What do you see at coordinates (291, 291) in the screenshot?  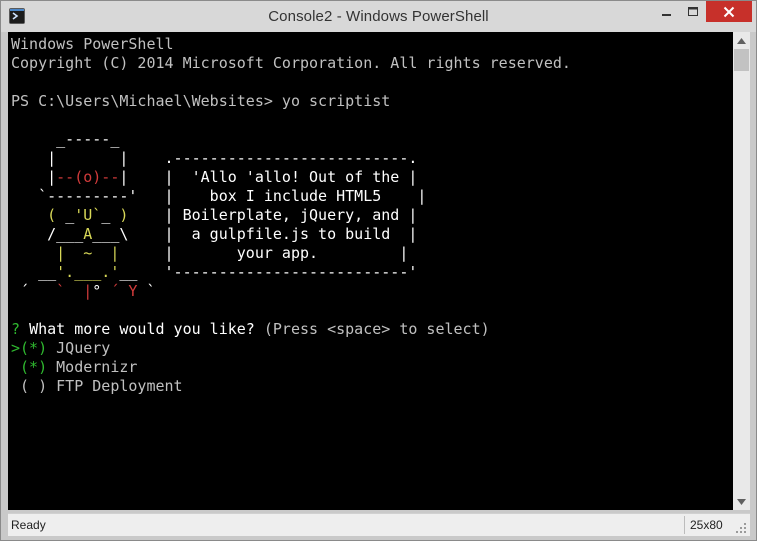 I see `console-line: ´ ` |° ´ Y `` at bounding box center [291, 291].